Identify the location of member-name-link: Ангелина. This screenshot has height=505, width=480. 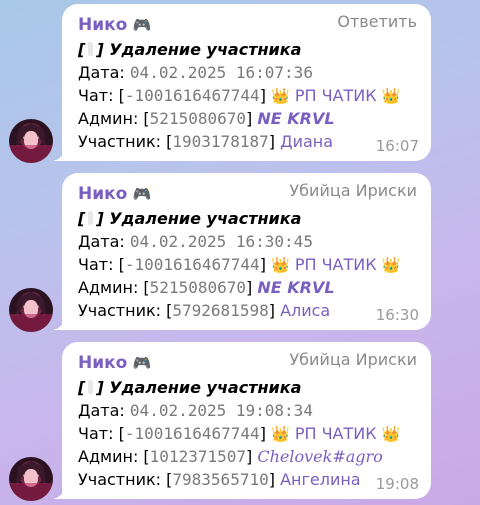
(320, 479).